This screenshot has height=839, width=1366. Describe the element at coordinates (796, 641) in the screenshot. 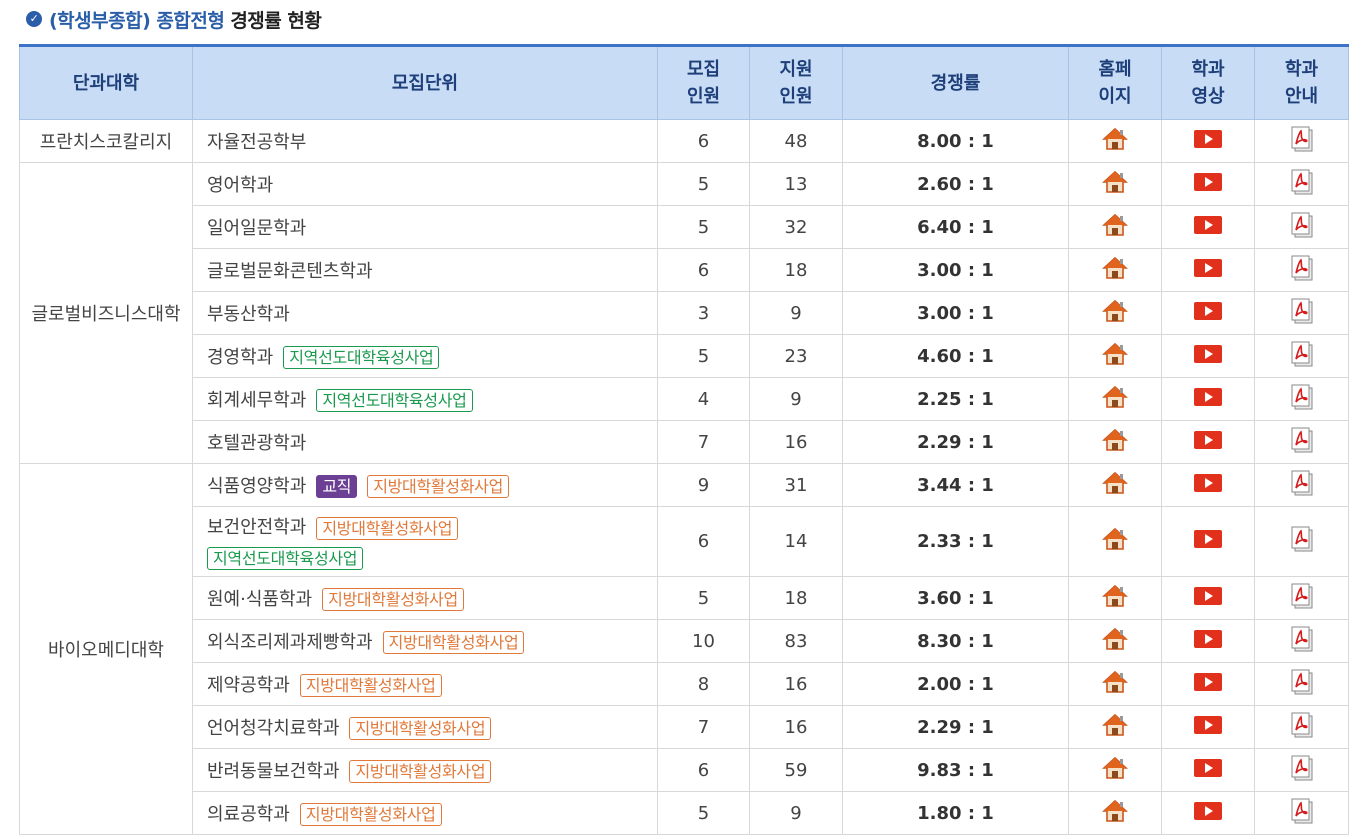

I see `applicants-cell: 83` at that location.